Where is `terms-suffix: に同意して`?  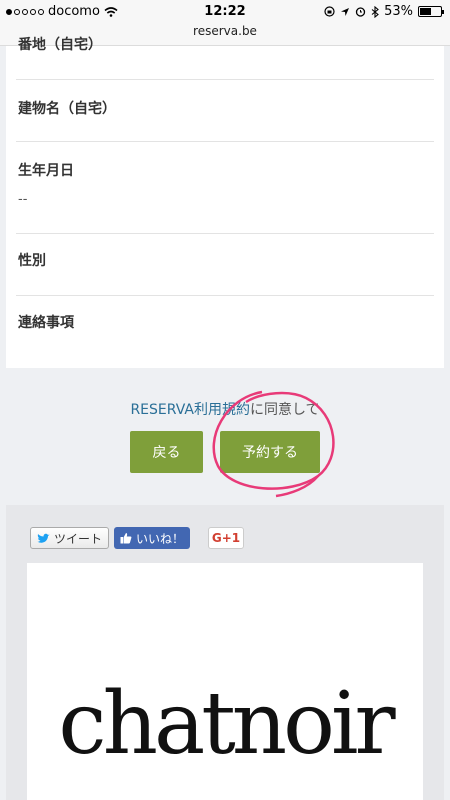 terms-suffix: に同意して is located at coordinates (284, 410).